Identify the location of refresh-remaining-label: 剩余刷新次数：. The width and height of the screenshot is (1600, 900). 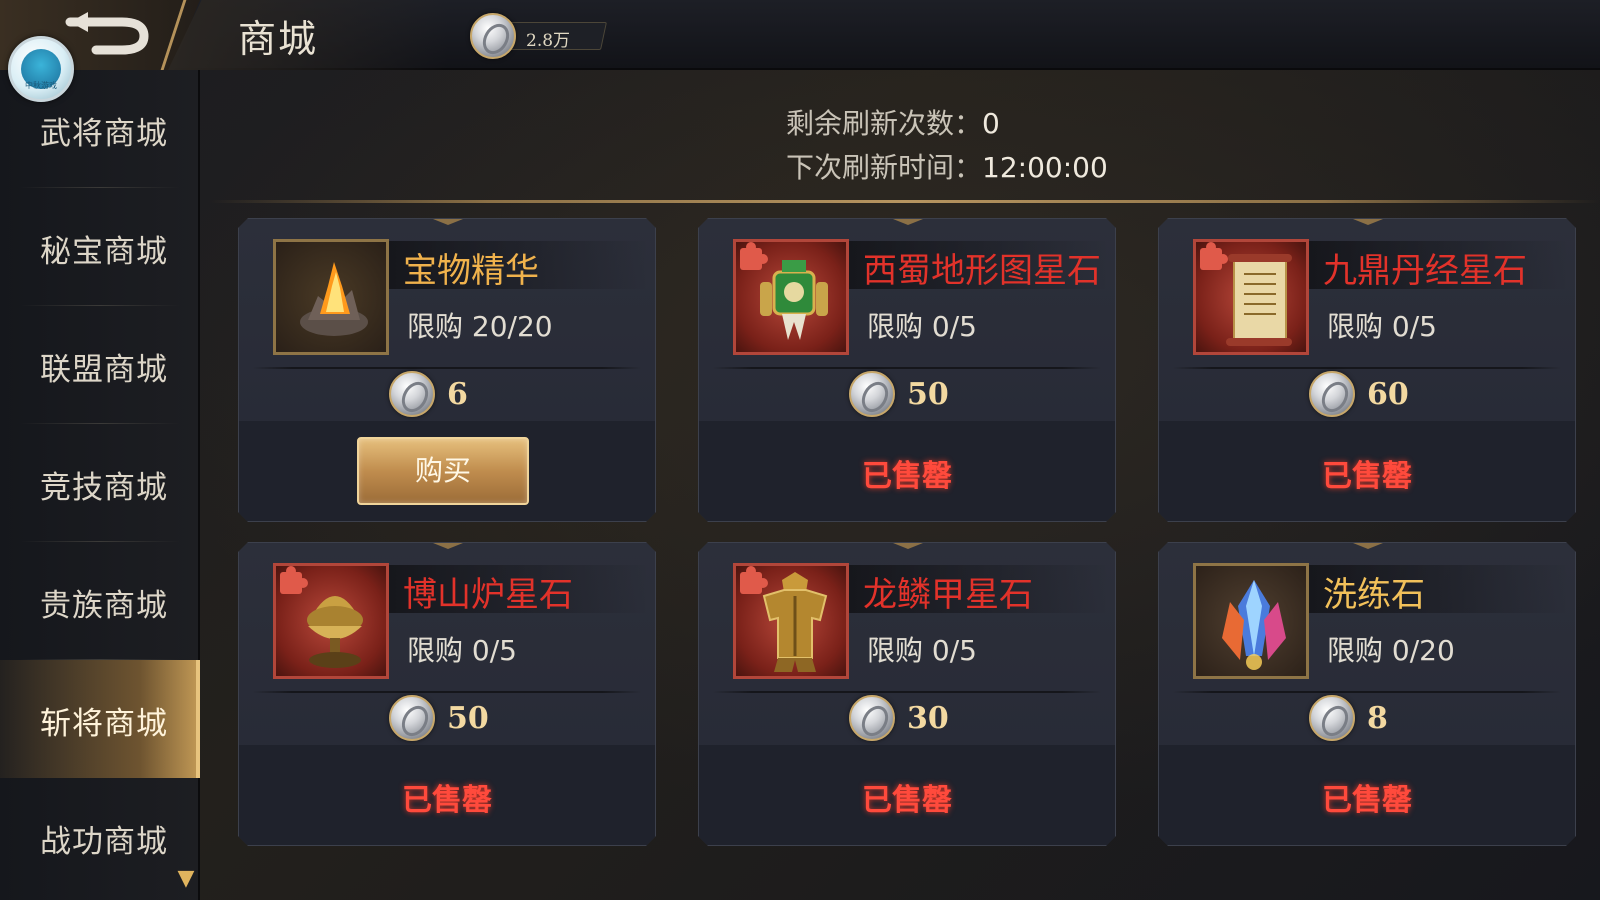
(884, 123).